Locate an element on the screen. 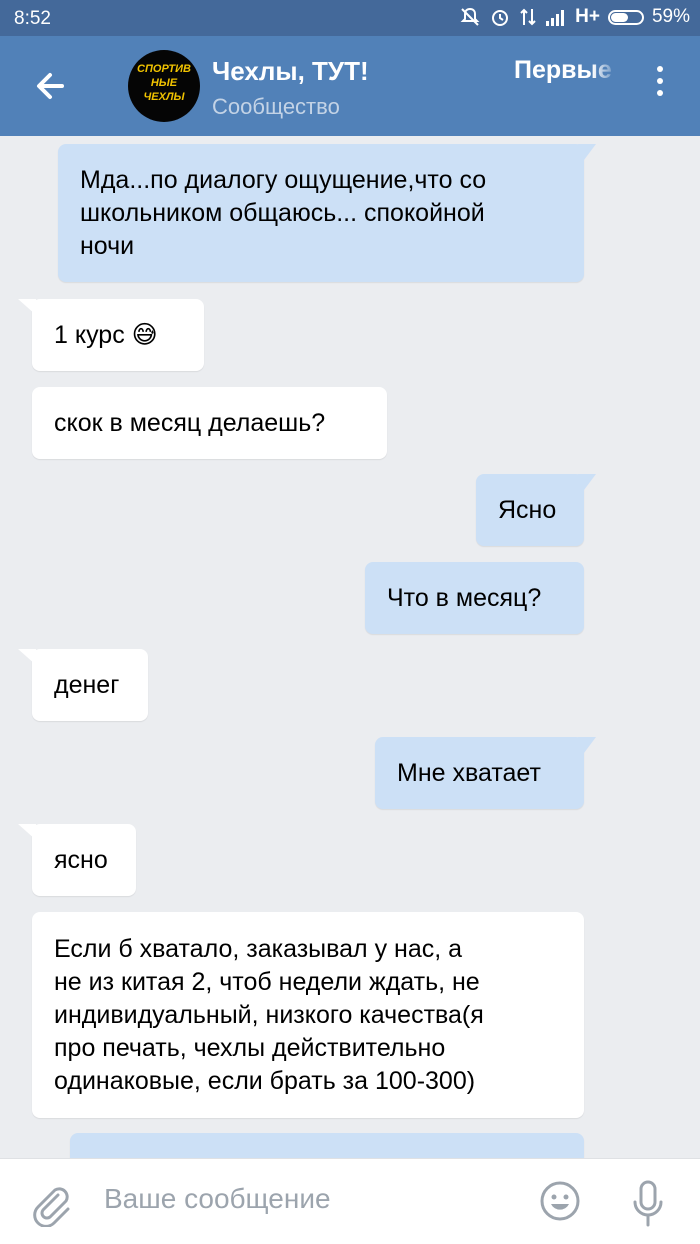 This screenshot has width=700, height=1244. message-input: Ваше сообщение is located at coordinates (217, 1199).